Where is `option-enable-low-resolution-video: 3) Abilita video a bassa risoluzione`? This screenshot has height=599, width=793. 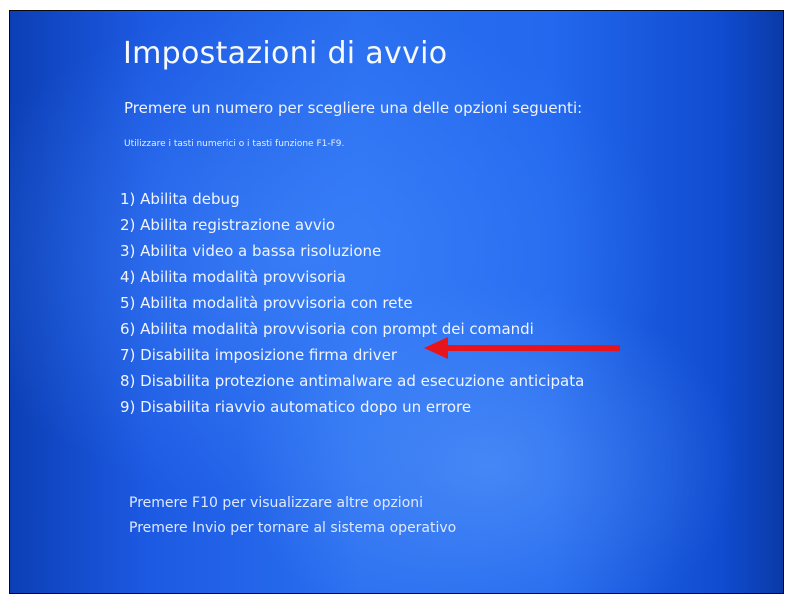 option-enable-low-resolution-video: 3) Abilita video a bassa risoluzione is located at coordinates (352, 251).